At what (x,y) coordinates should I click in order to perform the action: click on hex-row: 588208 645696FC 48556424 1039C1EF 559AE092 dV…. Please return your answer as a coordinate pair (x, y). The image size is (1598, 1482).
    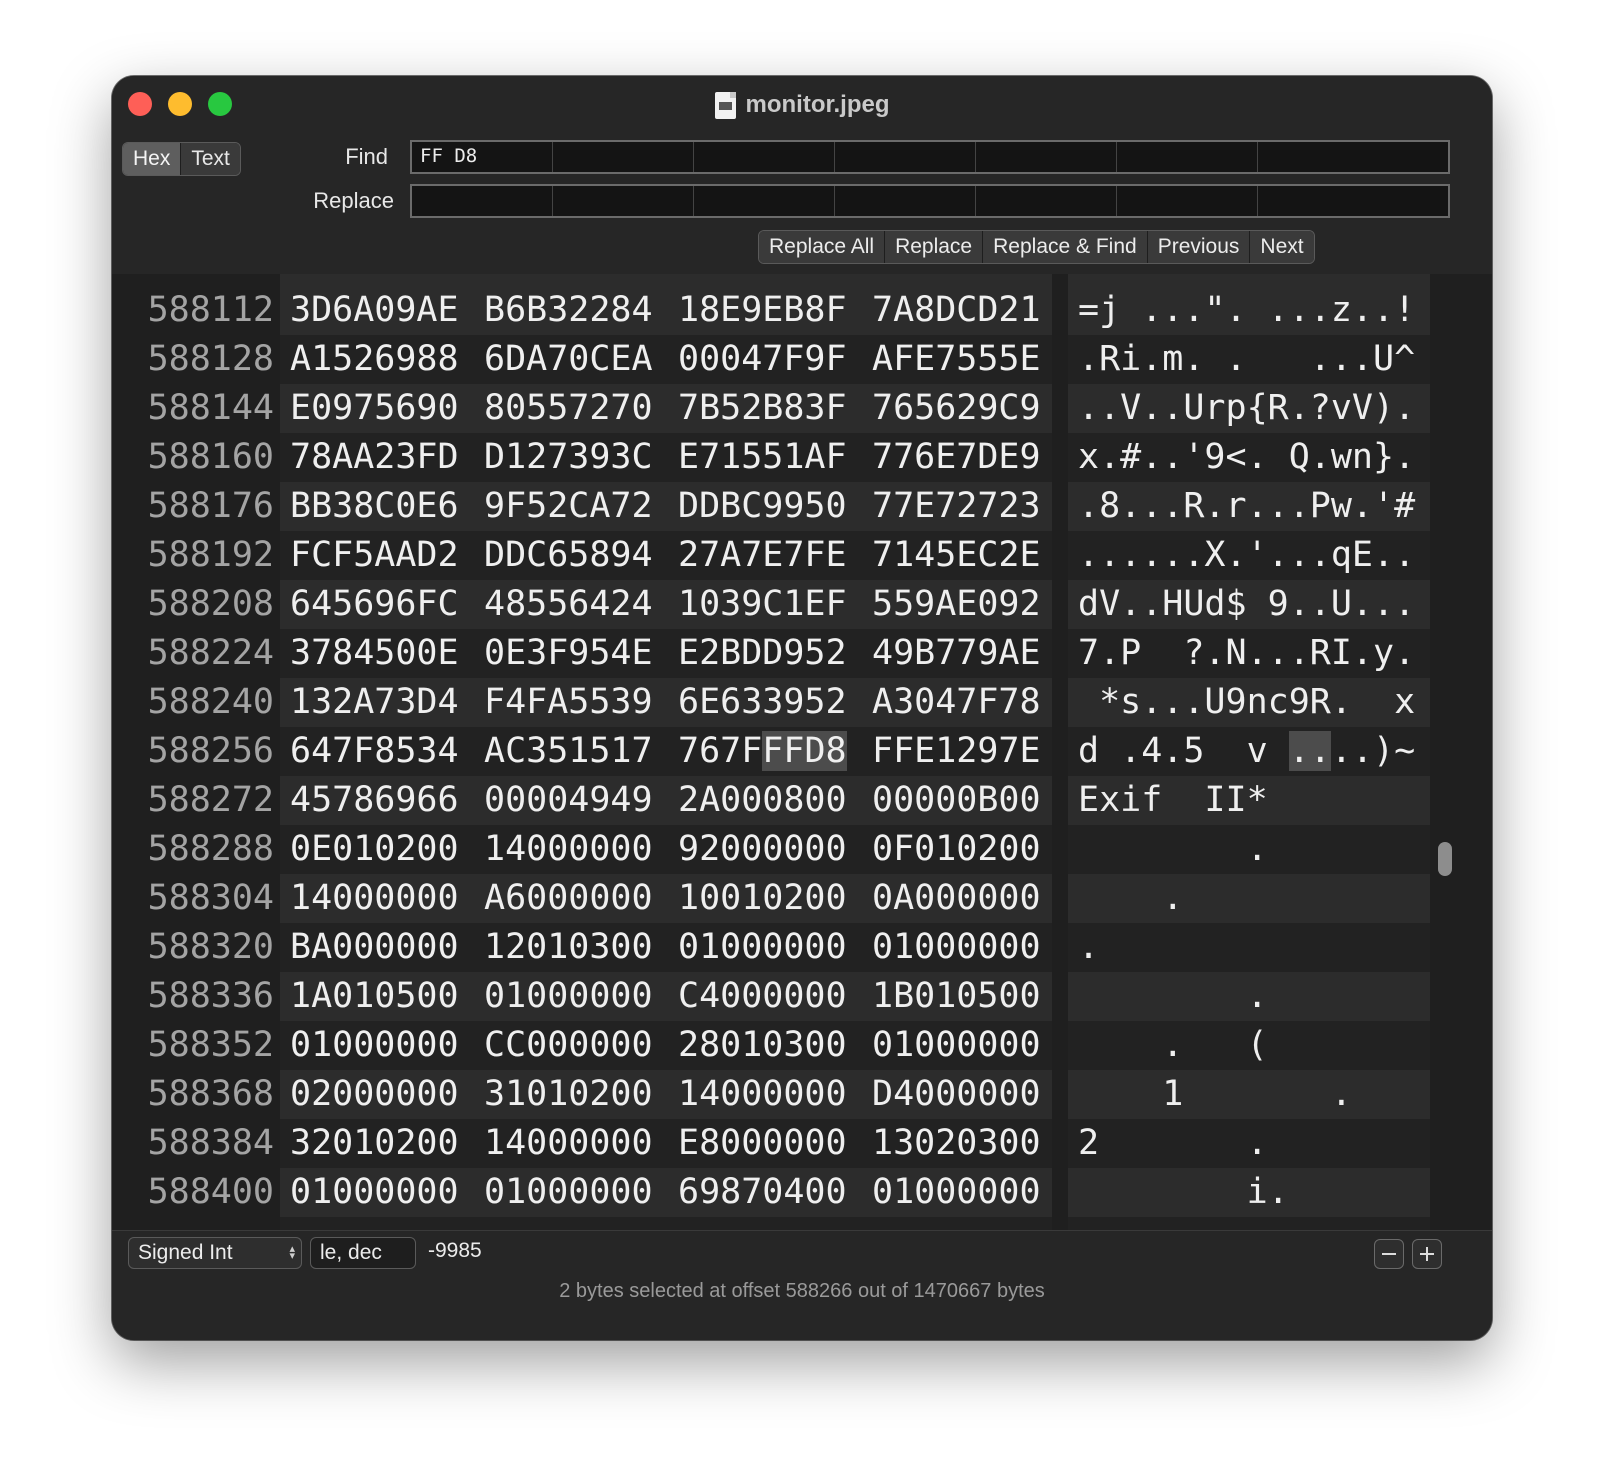
    Looking at the image, I should click on (771, 604).